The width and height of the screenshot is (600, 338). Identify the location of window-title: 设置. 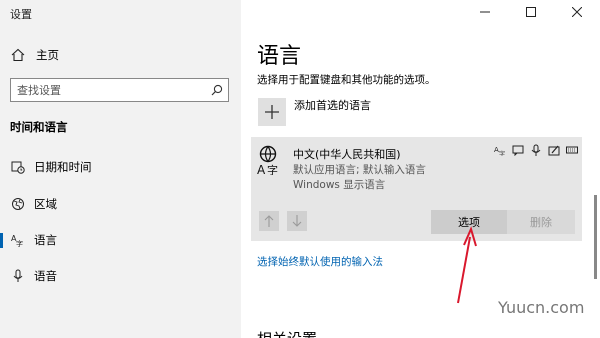
(21, 14).